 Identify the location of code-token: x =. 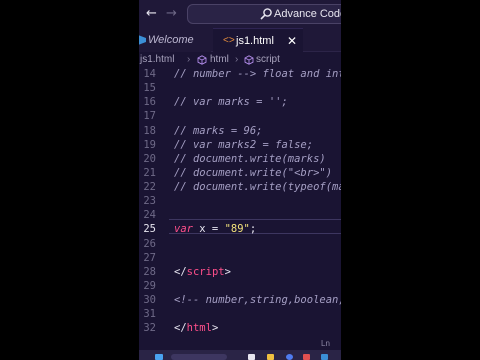
(208, 229).